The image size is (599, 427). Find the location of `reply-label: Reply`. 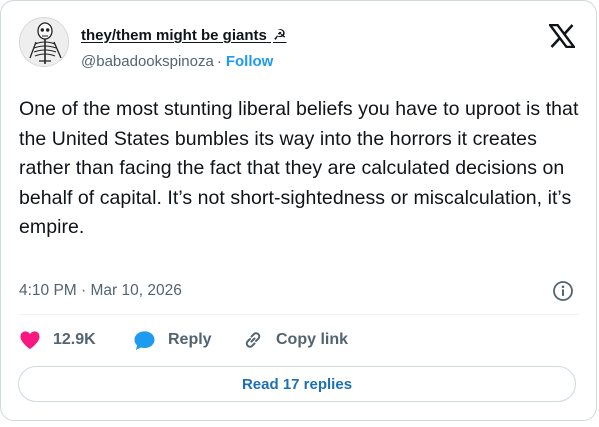

reply-label: Reply is located at coordinates (190, 339).